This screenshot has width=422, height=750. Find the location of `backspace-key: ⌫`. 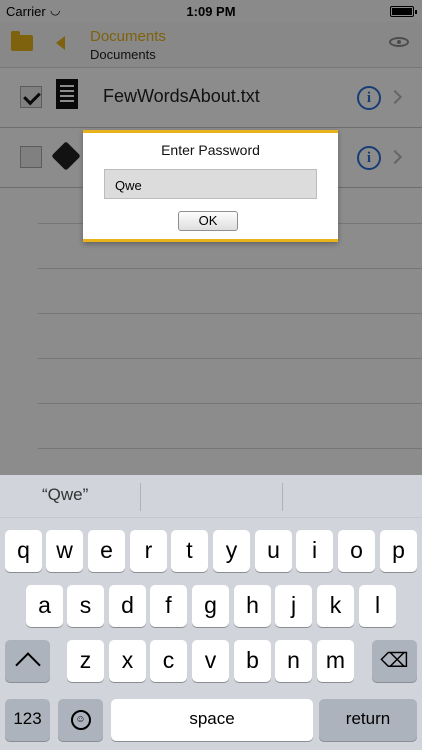

backspace-key: ⌫ is located at coordinates (394, 661).